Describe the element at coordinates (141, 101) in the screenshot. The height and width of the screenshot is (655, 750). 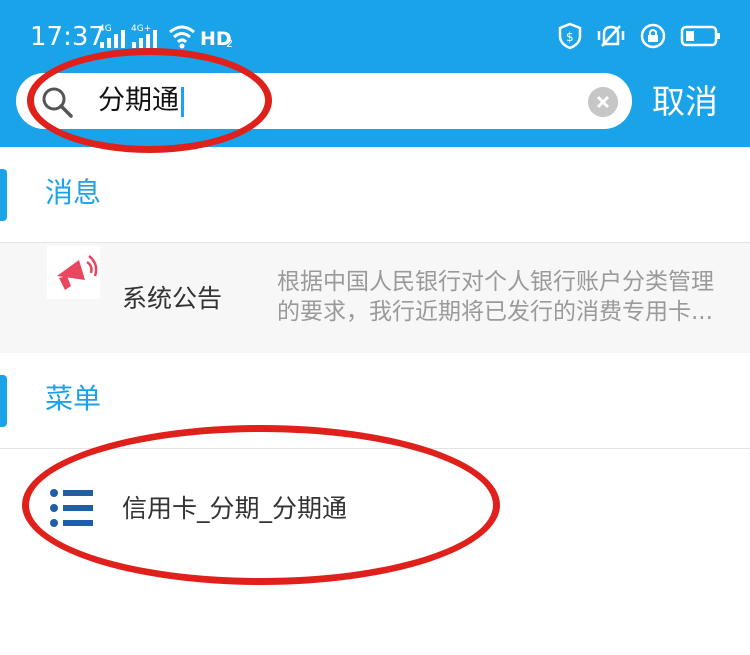
I see `search-query: 分期通` at that location.